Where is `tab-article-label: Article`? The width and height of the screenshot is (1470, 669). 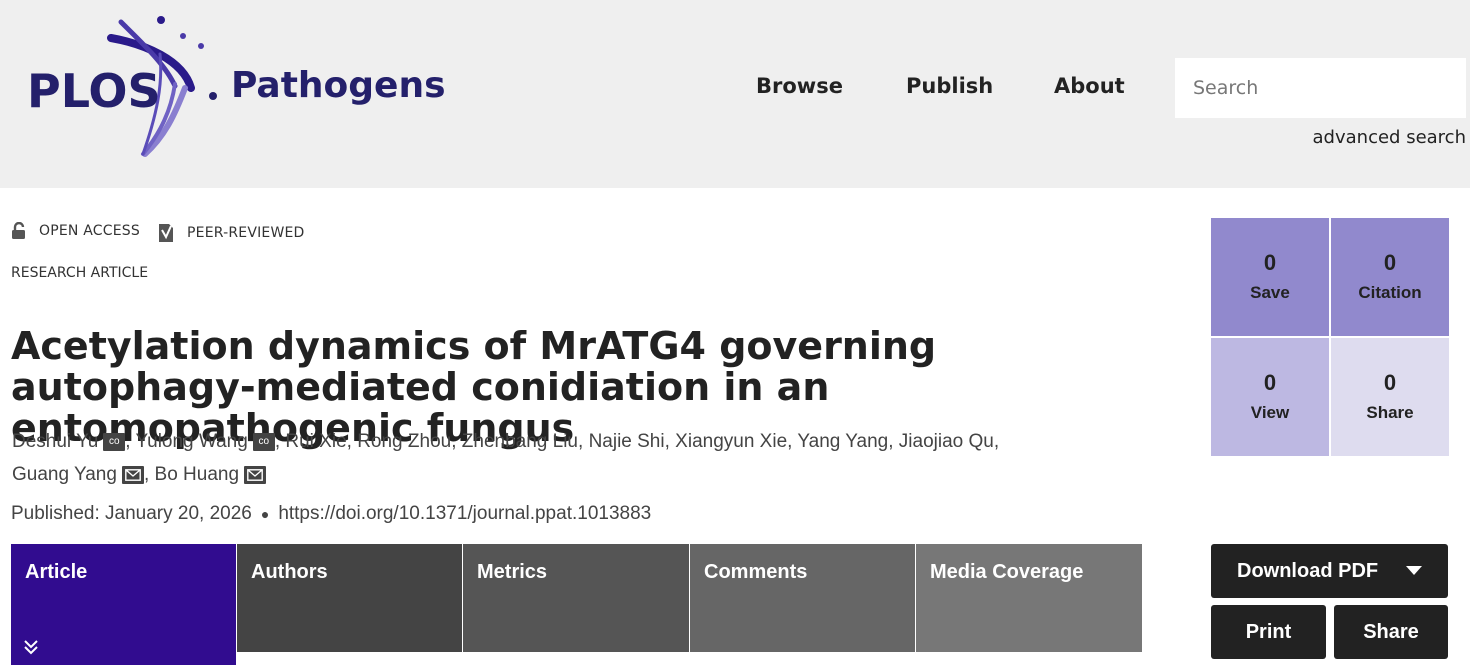 tab-article-label: Article is located at coordinates (56, 572).